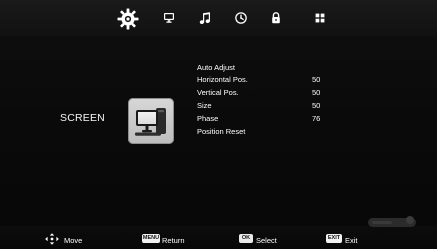 The height and width of the screenshot is (249, 437). Describe the element at coordinates (392, 222) in the screenshot. I see `brand-logo` at that location.